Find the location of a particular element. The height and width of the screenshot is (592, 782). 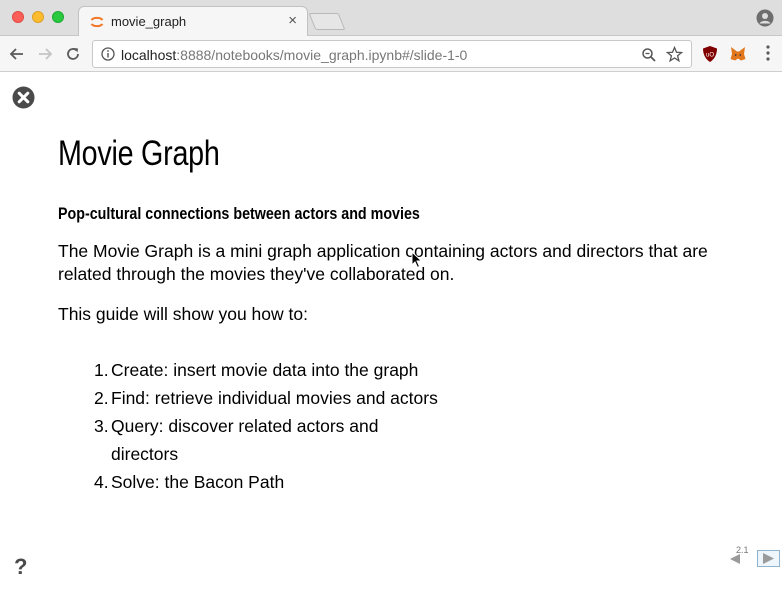

browser-tab: movie_graph × is located at coordinates (193, 21).